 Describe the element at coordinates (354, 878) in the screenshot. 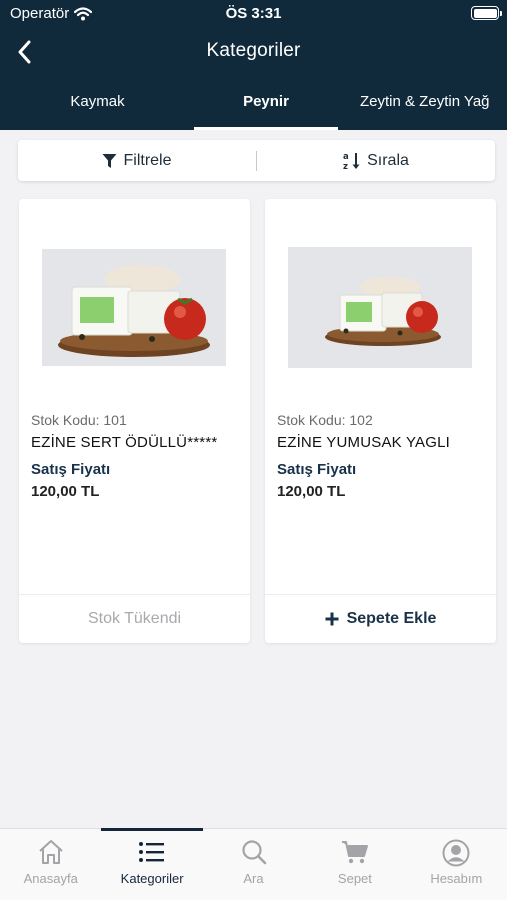

I see `bottom-tab-label: Sepet` at that location.